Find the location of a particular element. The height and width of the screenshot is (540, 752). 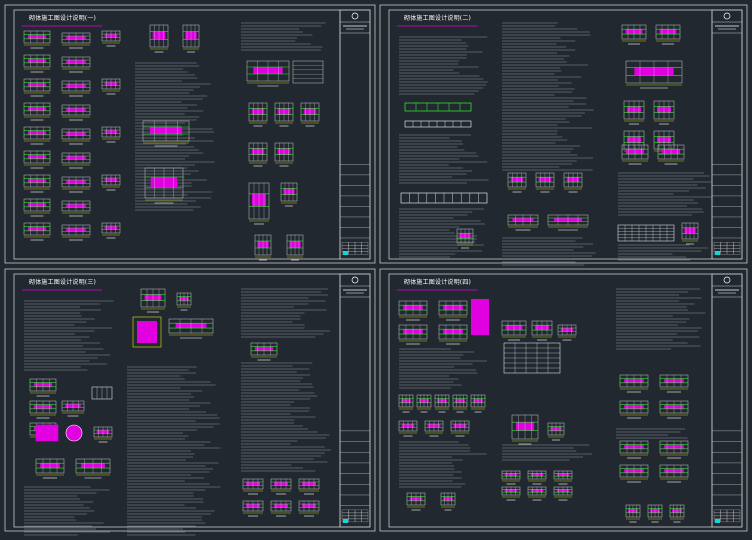

circular-plan-icon is located at coordinates (74, 433).